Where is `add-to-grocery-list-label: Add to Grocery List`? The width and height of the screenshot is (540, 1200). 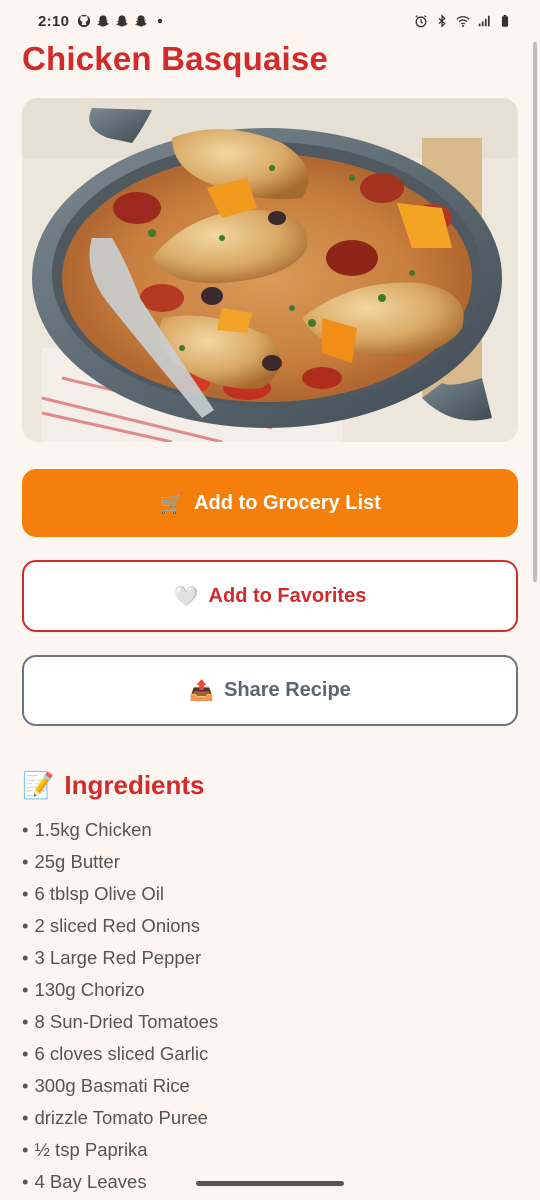
add-to-grocery-list-label: Add to Grocery List is located at coordinates (287, 502).